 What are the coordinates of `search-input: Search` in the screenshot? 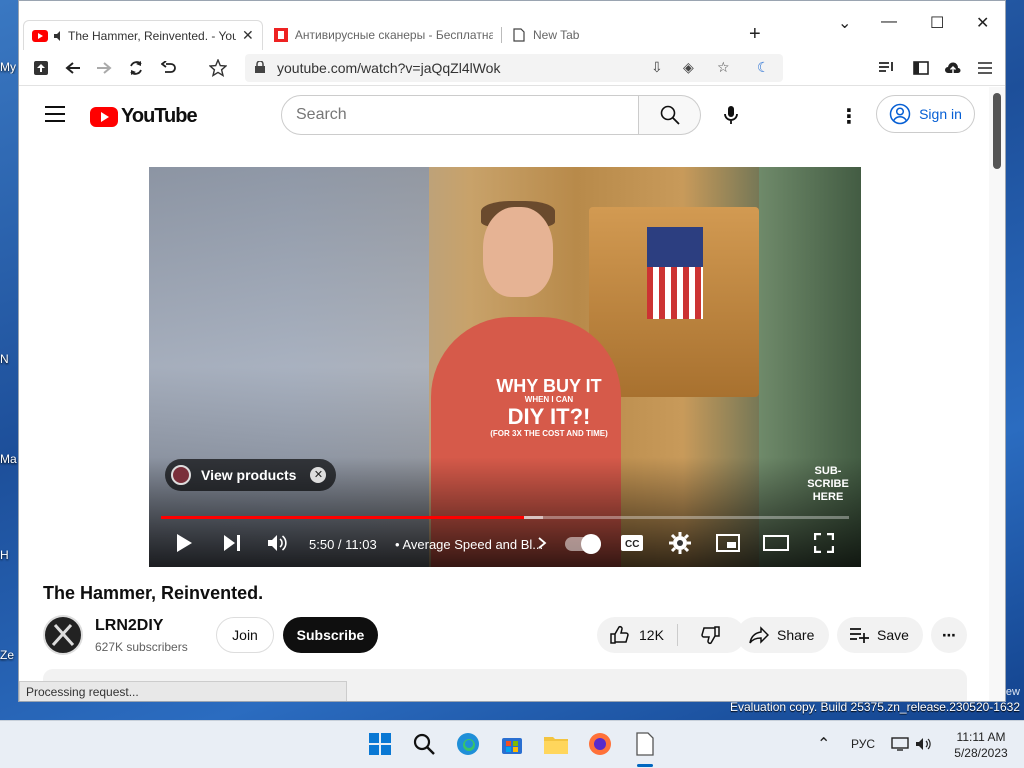 It's located at (460, 115).